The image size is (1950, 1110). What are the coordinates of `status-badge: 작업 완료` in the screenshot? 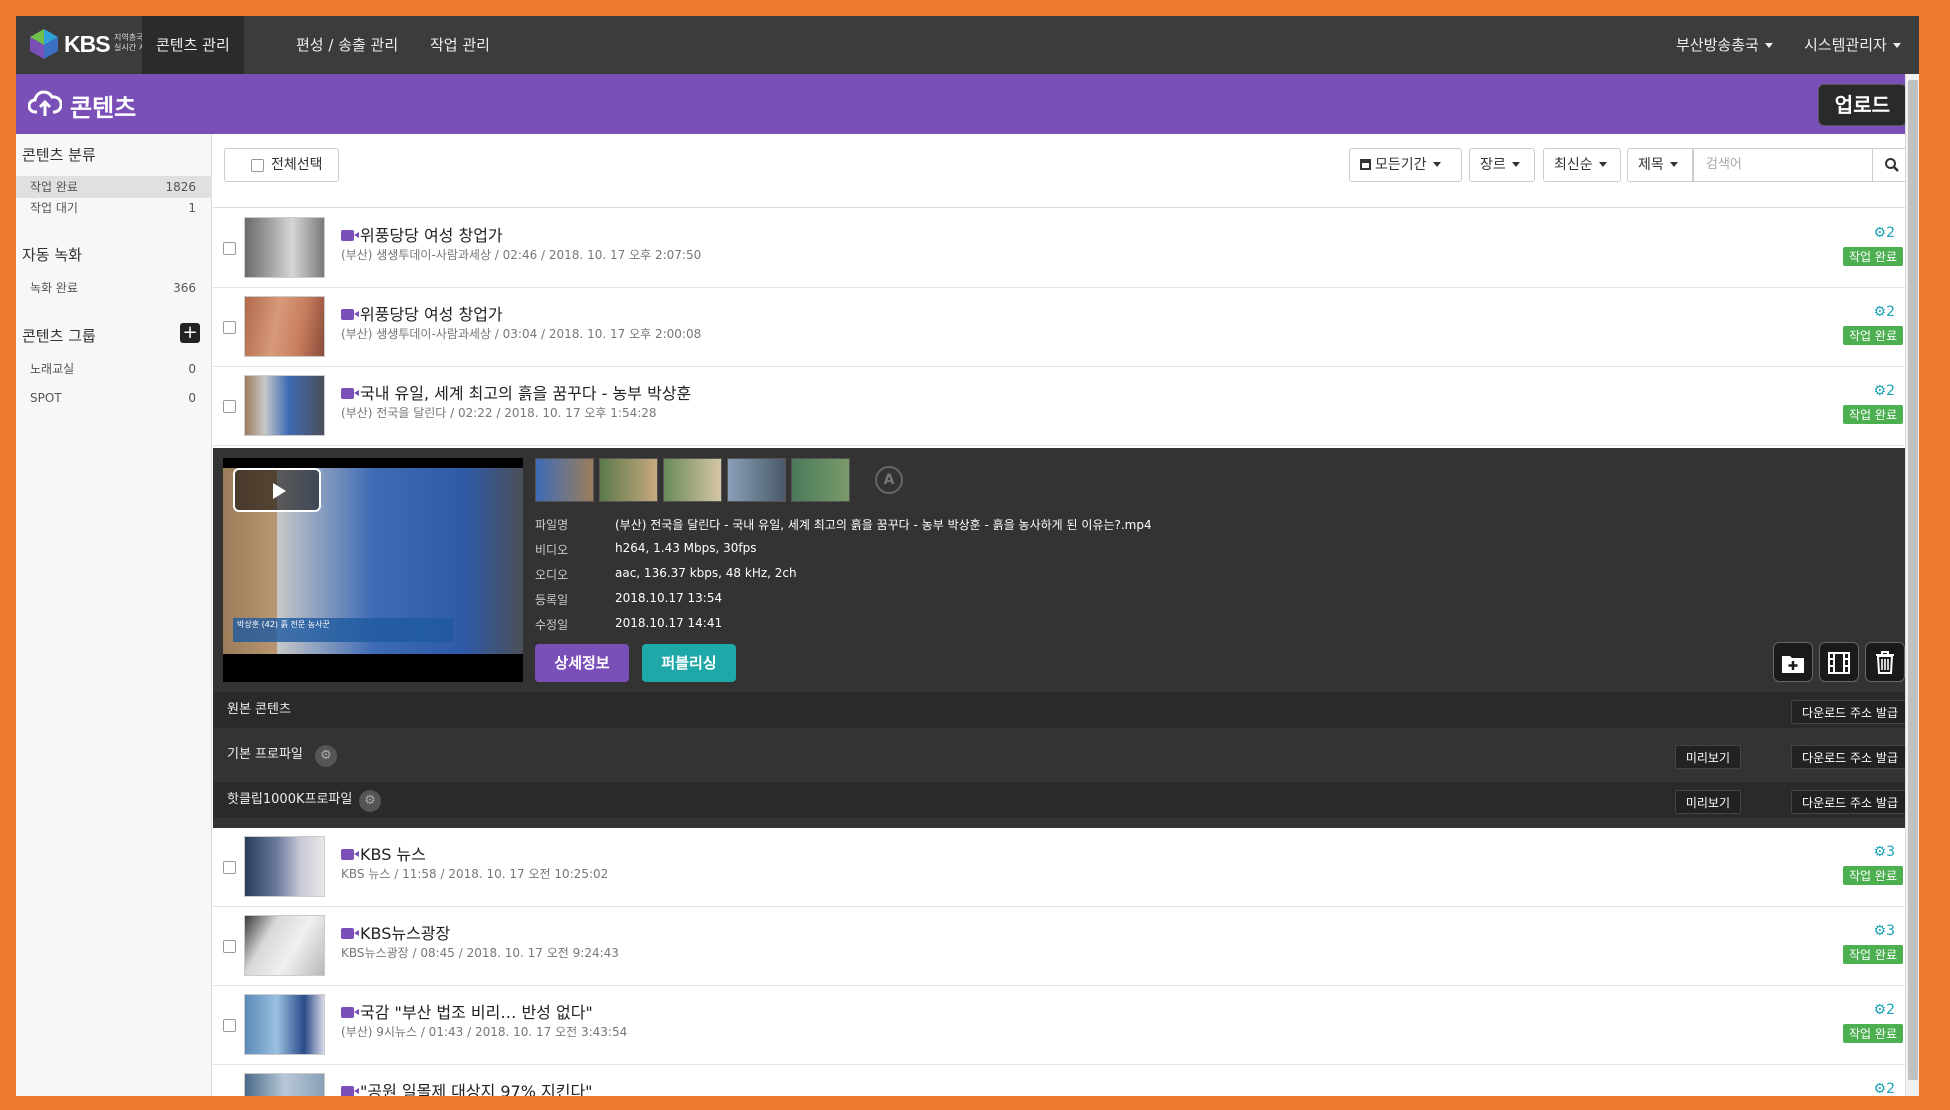 It's located at (1873, 954).